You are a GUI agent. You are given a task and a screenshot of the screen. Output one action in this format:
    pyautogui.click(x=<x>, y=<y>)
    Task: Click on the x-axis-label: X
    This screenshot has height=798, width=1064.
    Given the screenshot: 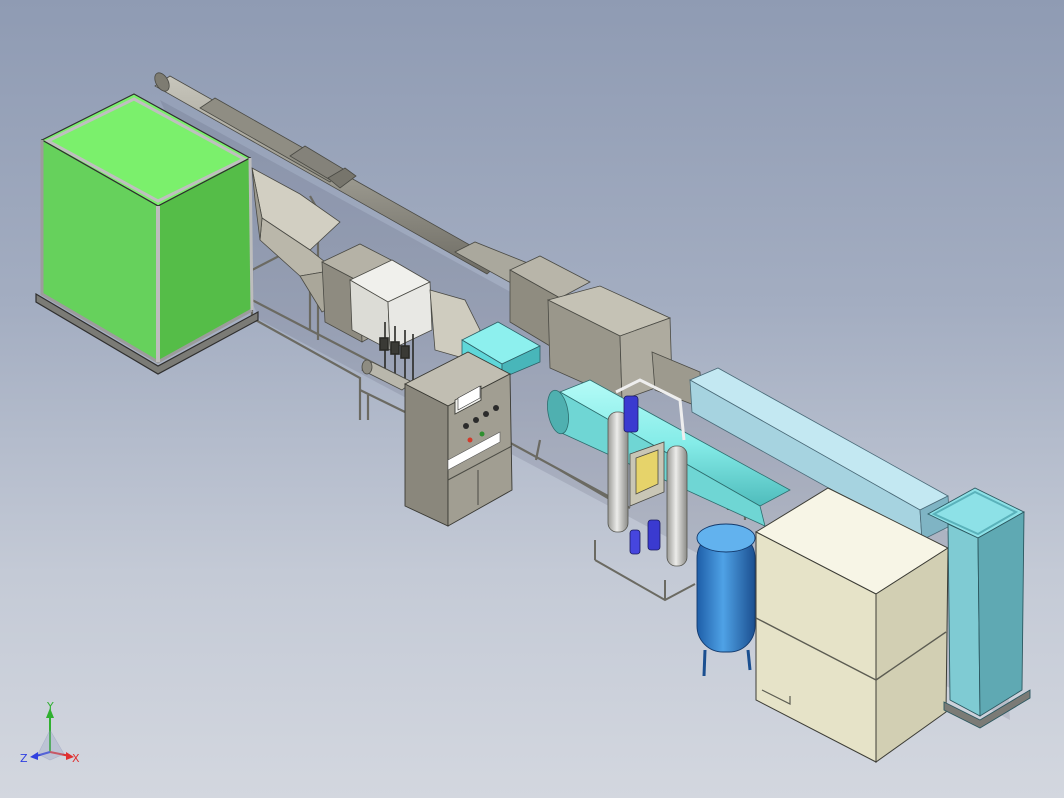 What is the action you would take?
    pyautogui.click(x=76, y=758)
    